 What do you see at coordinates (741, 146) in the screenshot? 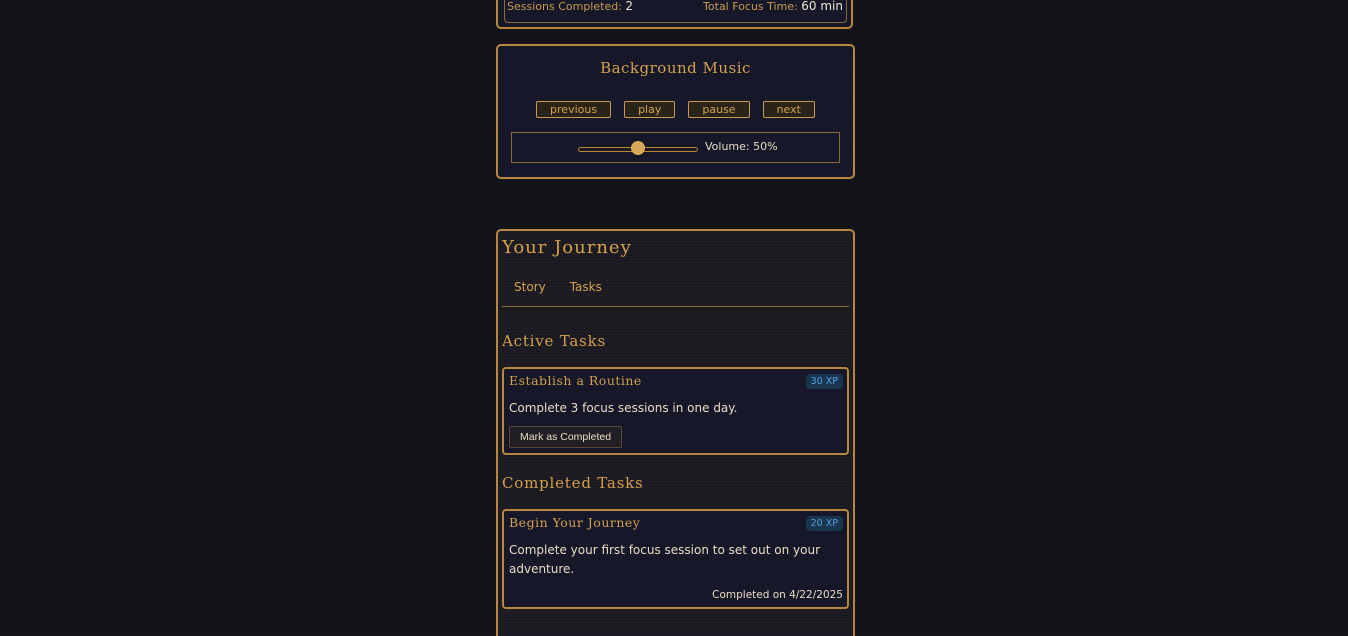
I see `volume-label: Volume: 50%` at bounding box center [741, 146].